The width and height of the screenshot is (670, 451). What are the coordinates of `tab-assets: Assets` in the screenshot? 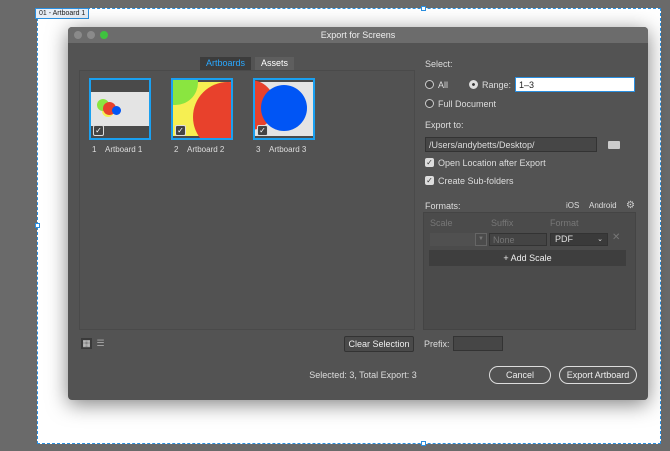 It's located at (275, 63).